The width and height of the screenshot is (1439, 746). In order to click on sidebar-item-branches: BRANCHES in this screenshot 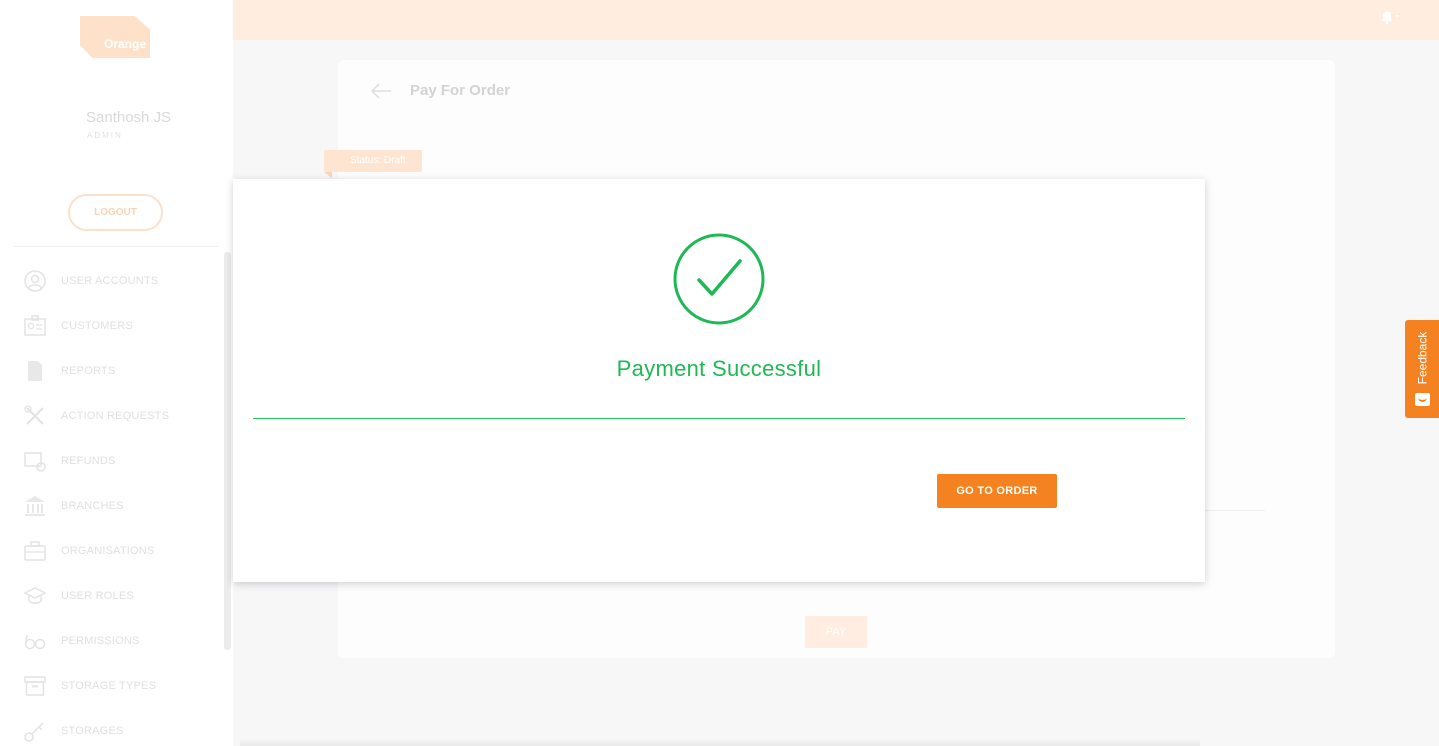, I will do `click(110, 505)`.